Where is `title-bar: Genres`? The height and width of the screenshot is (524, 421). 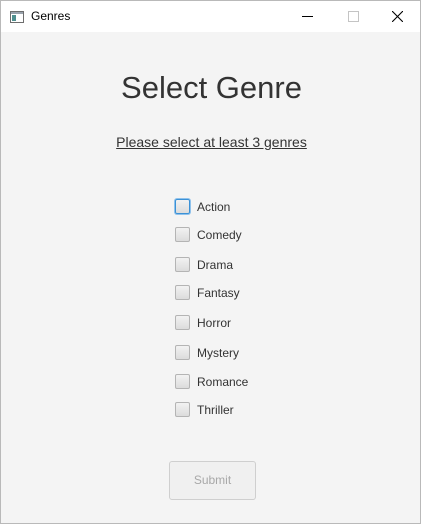
title-bar: Genres is located at coordinates (210, 16).